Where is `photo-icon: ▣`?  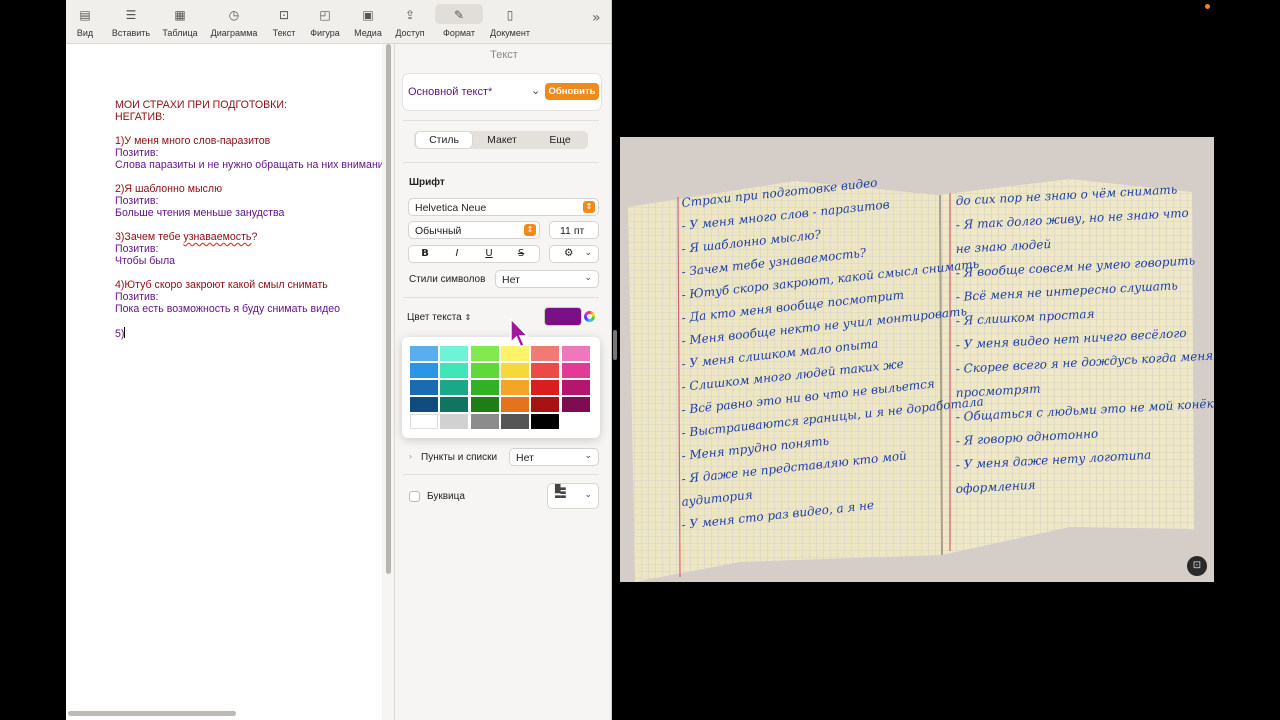
photo-icon: ▣ is located at coordinates (368, 15).